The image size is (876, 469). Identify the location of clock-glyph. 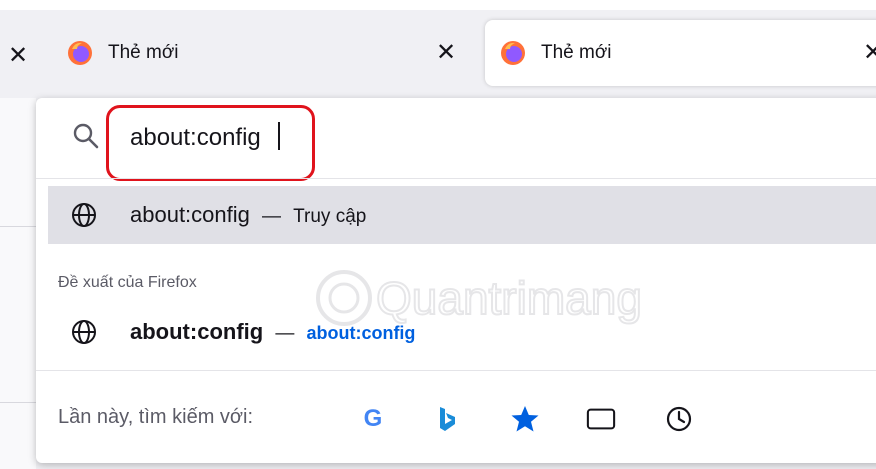
(679, 419).